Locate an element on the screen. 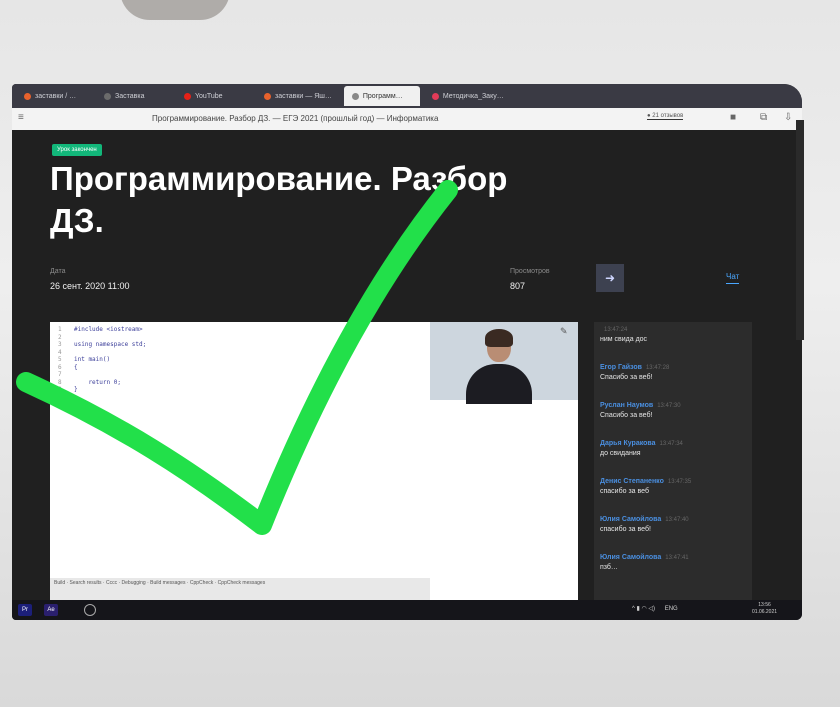  line-number: 9 is located at coordinates (60, 389).